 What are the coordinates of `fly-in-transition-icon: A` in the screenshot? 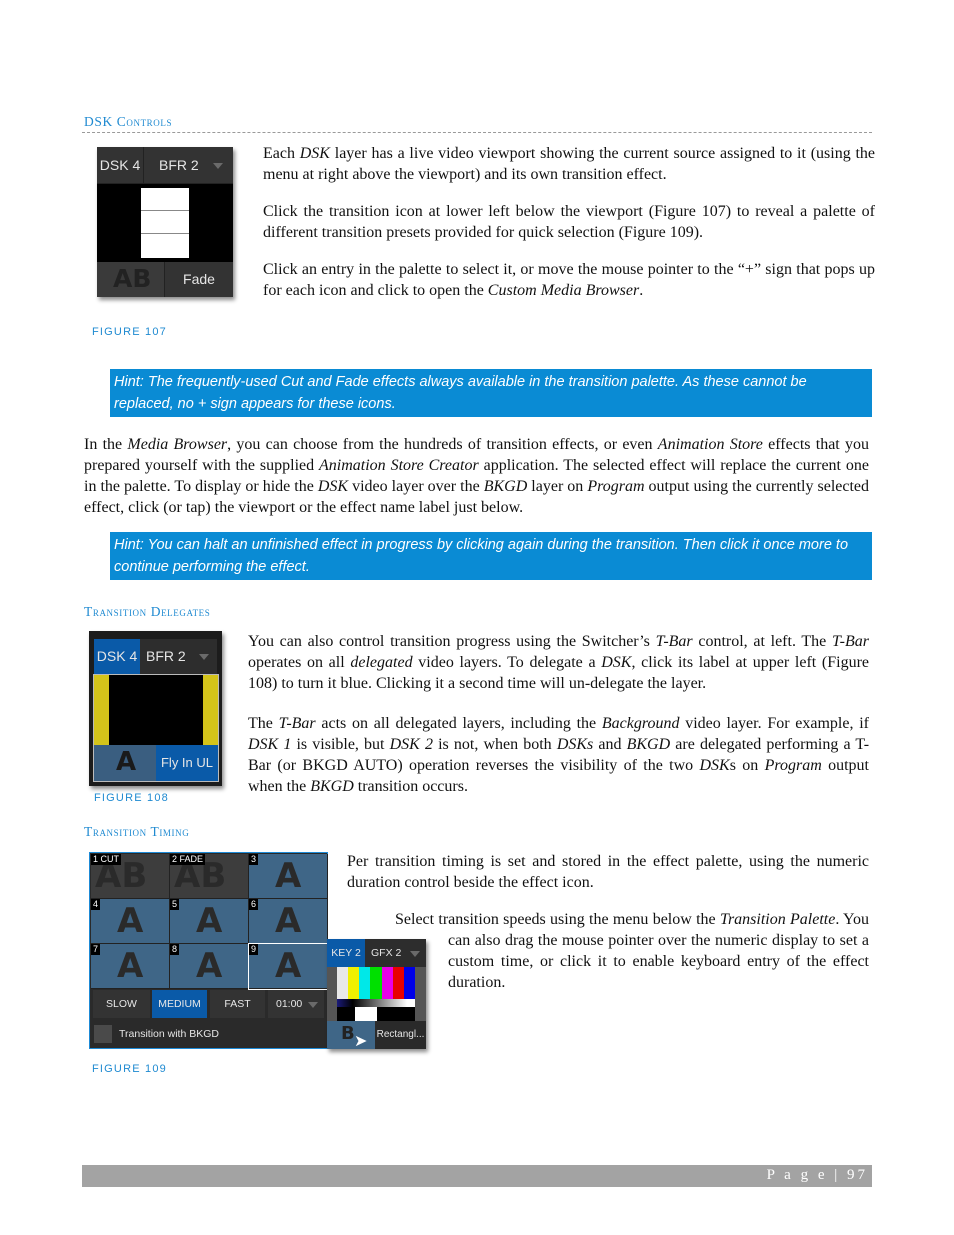 It's located at (126, 762).